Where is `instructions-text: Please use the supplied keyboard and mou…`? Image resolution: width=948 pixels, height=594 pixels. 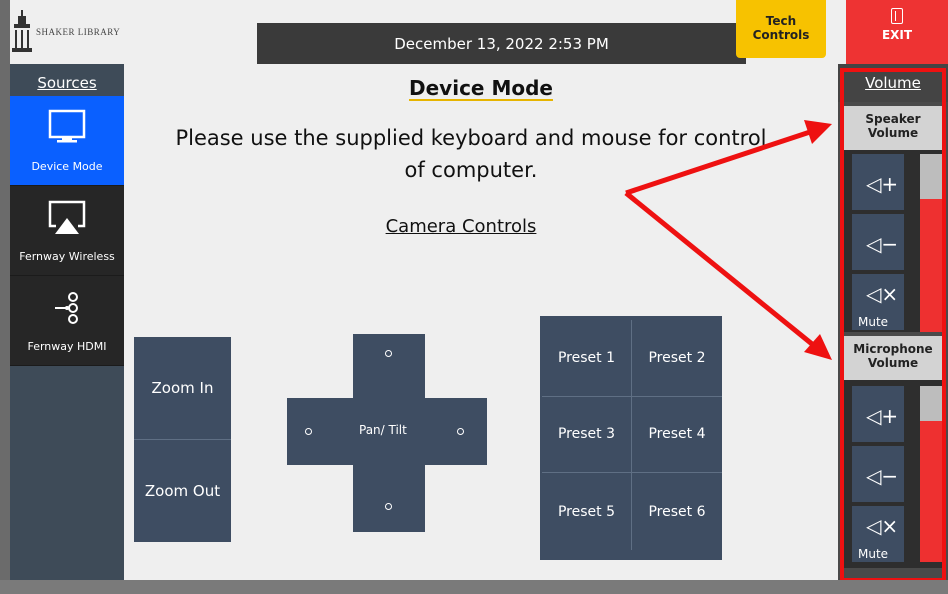 instructions-text: Please use the supplied keyboard and mou… is located at coordinates (471, 154).